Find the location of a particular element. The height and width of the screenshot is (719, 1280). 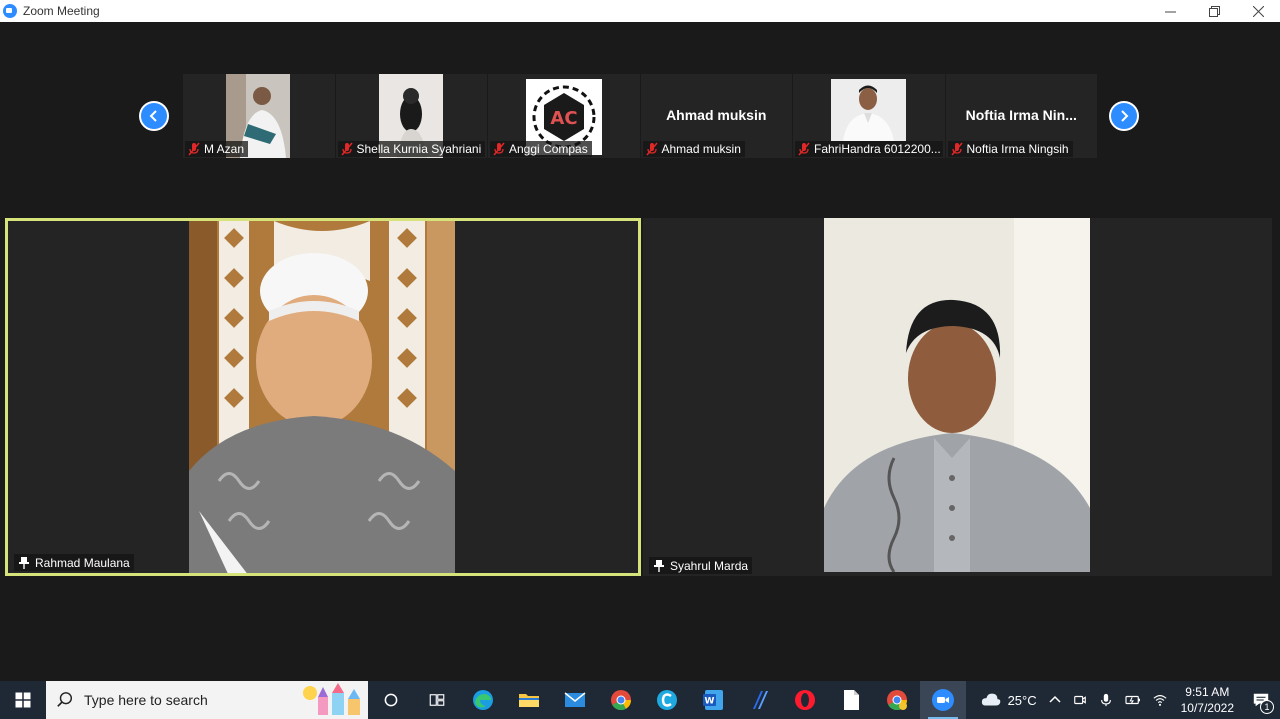

minimize-button is located at coordinates (1170, 11).